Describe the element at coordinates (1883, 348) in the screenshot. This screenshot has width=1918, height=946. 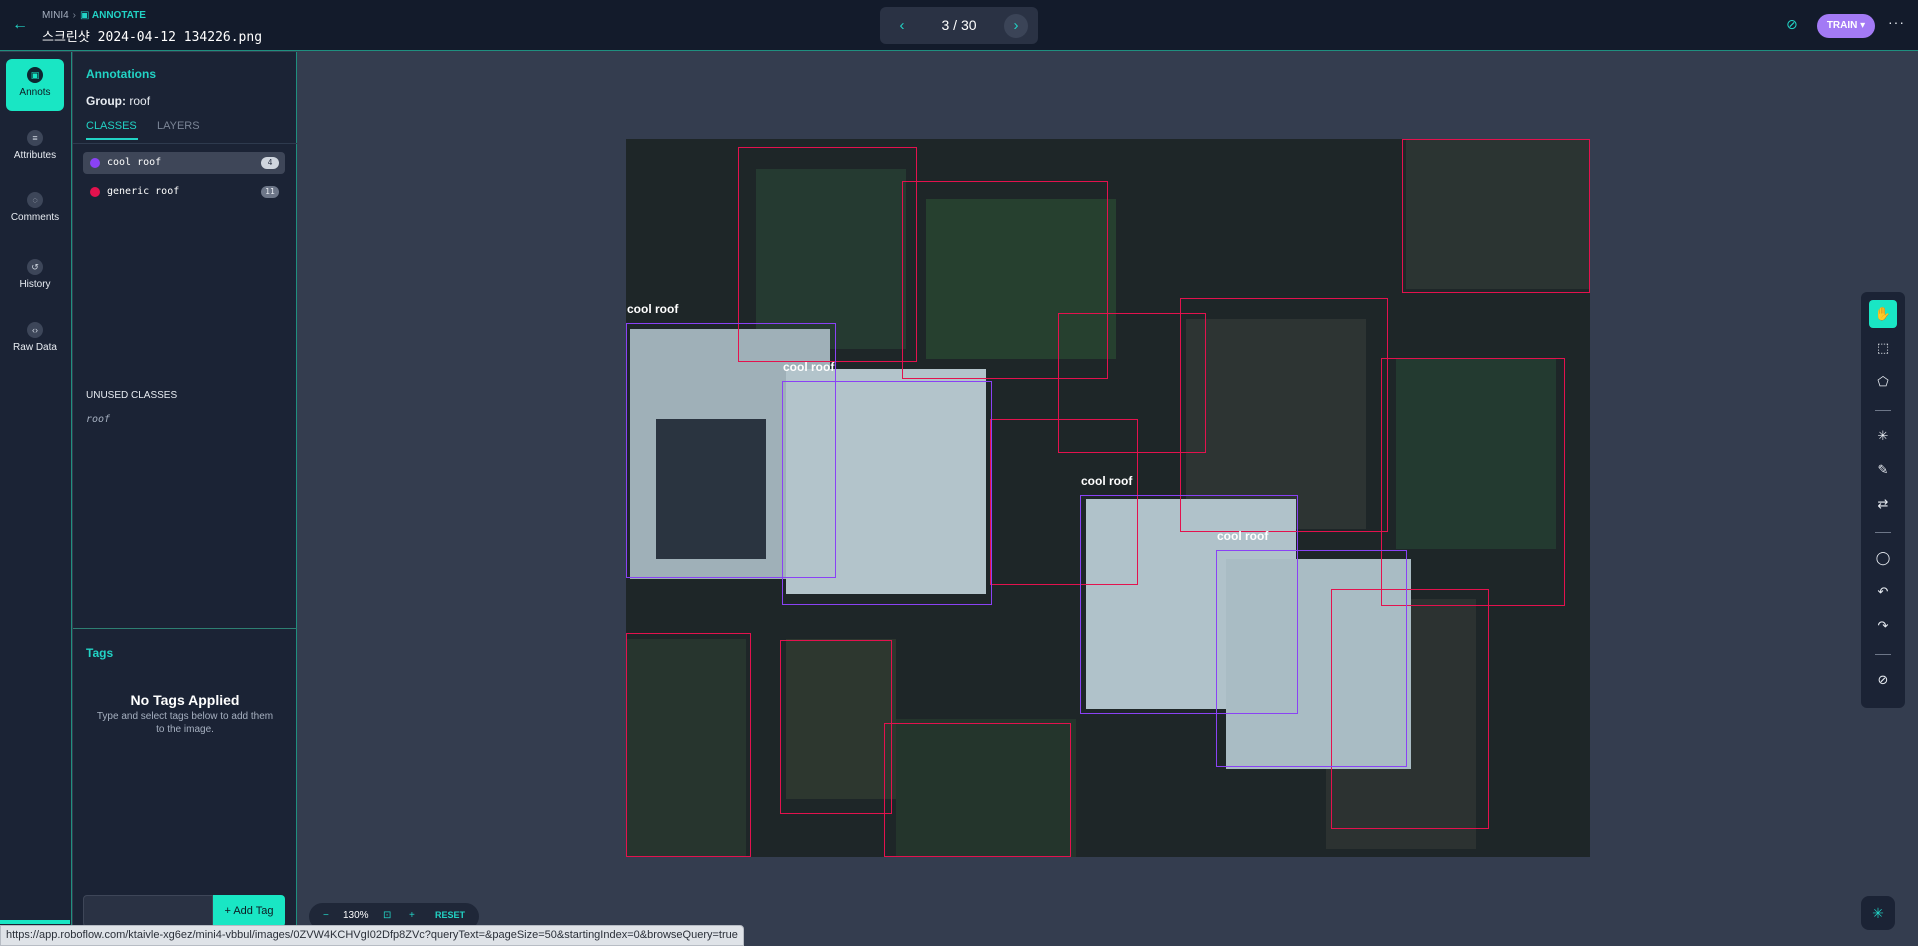
I see `bounding-box-tool-icon: ⬚` at that location.